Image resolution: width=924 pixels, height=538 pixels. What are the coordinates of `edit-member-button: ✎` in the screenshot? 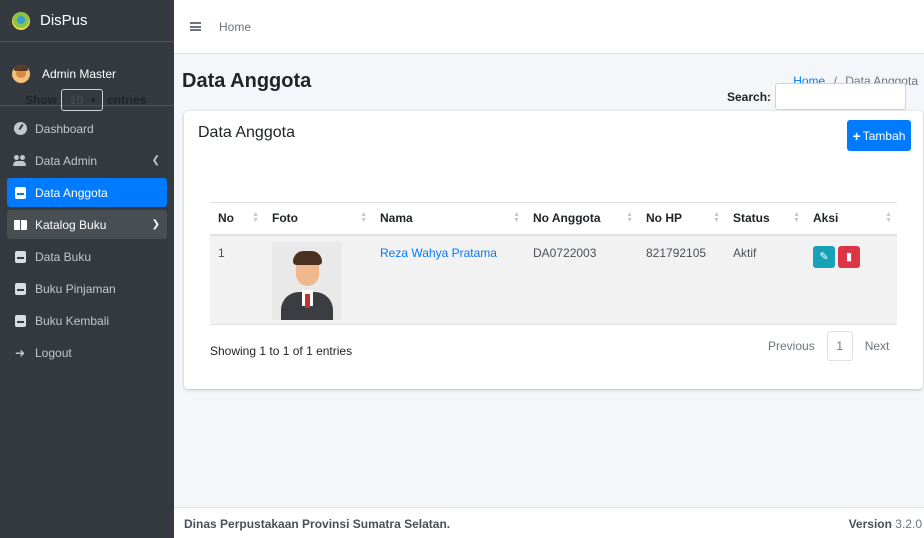 It's located at (824, 256).